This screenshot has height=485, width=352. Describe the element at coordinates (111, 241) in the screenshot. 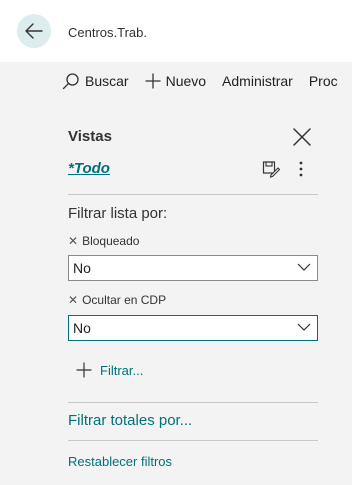

I see `filter-field-name: Bloqueado` at that location.